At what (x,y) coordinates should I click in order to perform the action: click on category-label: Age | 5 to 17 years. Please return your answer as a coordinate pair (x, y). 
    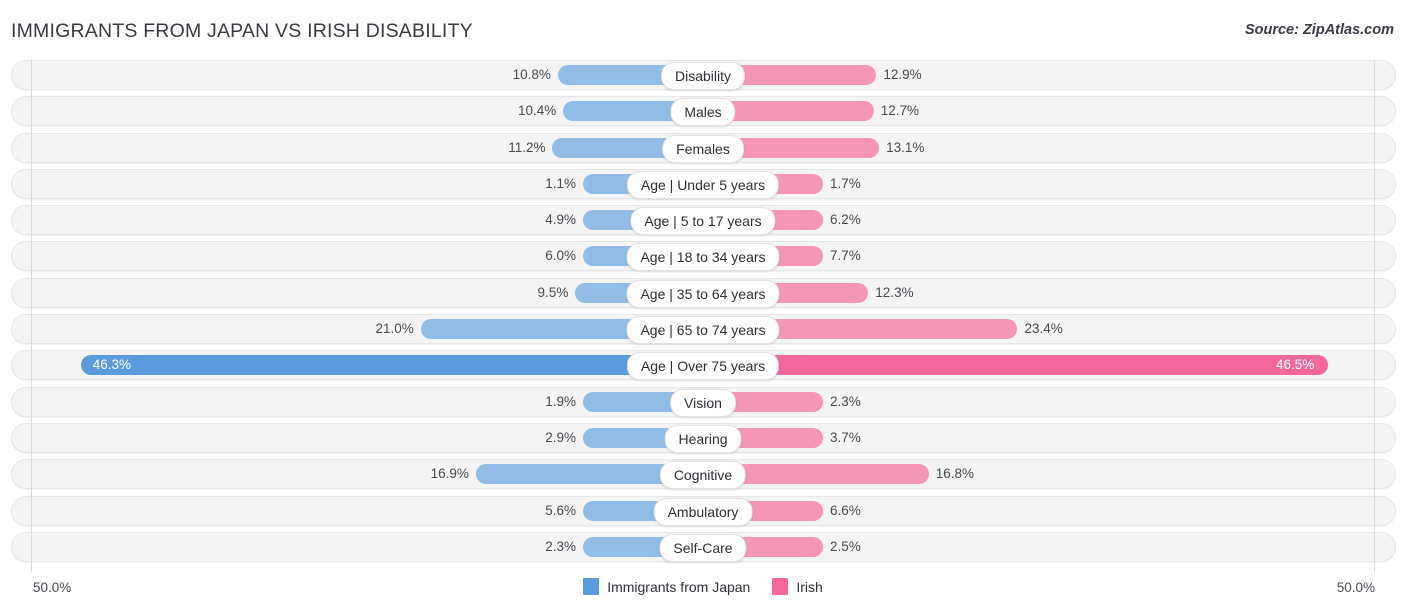
    Looking at the image, I should click on (703, 221).